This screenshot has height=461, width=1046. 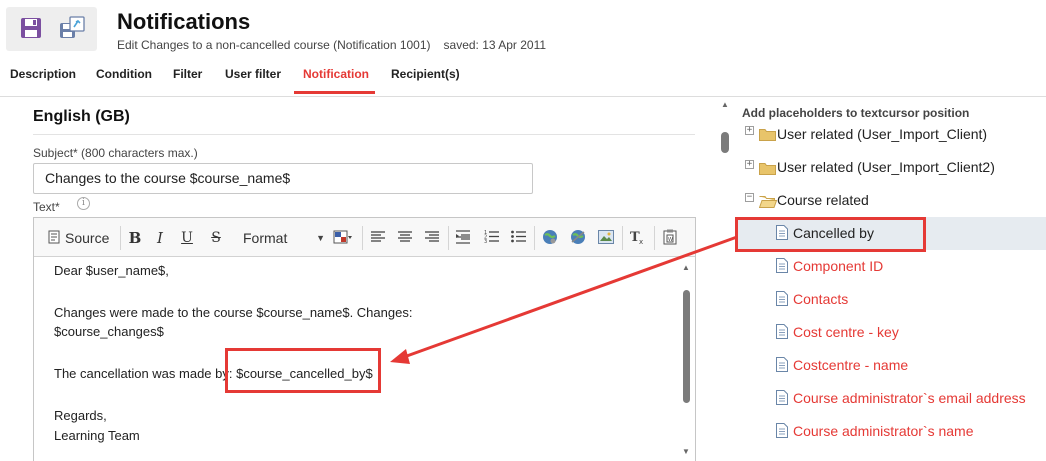 What do you see at coordinates (564, 299) in the screenshot?
I see `annotation-arrow` at bounding box center [564, 299].